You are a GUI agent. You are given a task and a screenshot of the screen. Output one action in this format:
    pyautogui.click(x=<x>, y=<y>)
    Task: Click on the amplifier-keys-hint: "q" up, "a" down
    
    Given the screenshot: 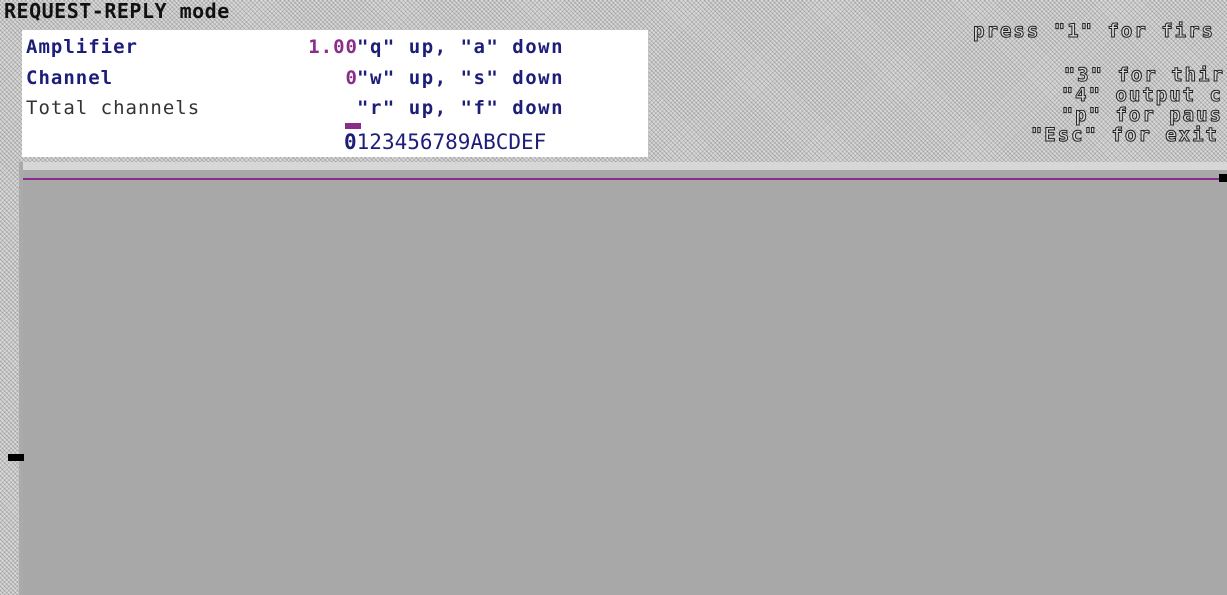 What is the action you would take?
    pyautogui.click(x=461, y=47)
    